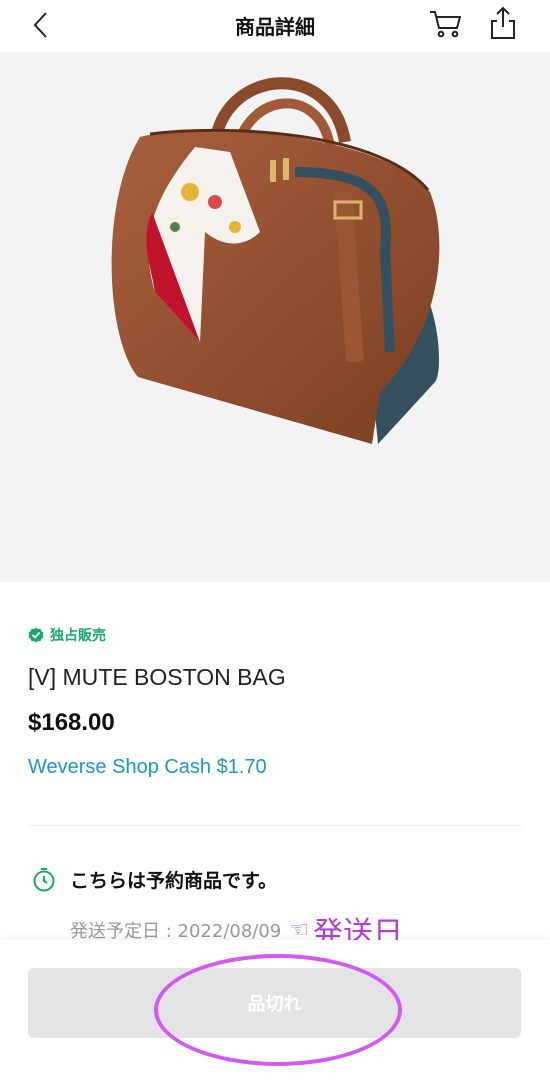 This screenshot has height=1085, width=550. What do you see at coordinates (71, 722) in the screenshot?
I see `product-price: $168.00` at bounding box center [71, 722].